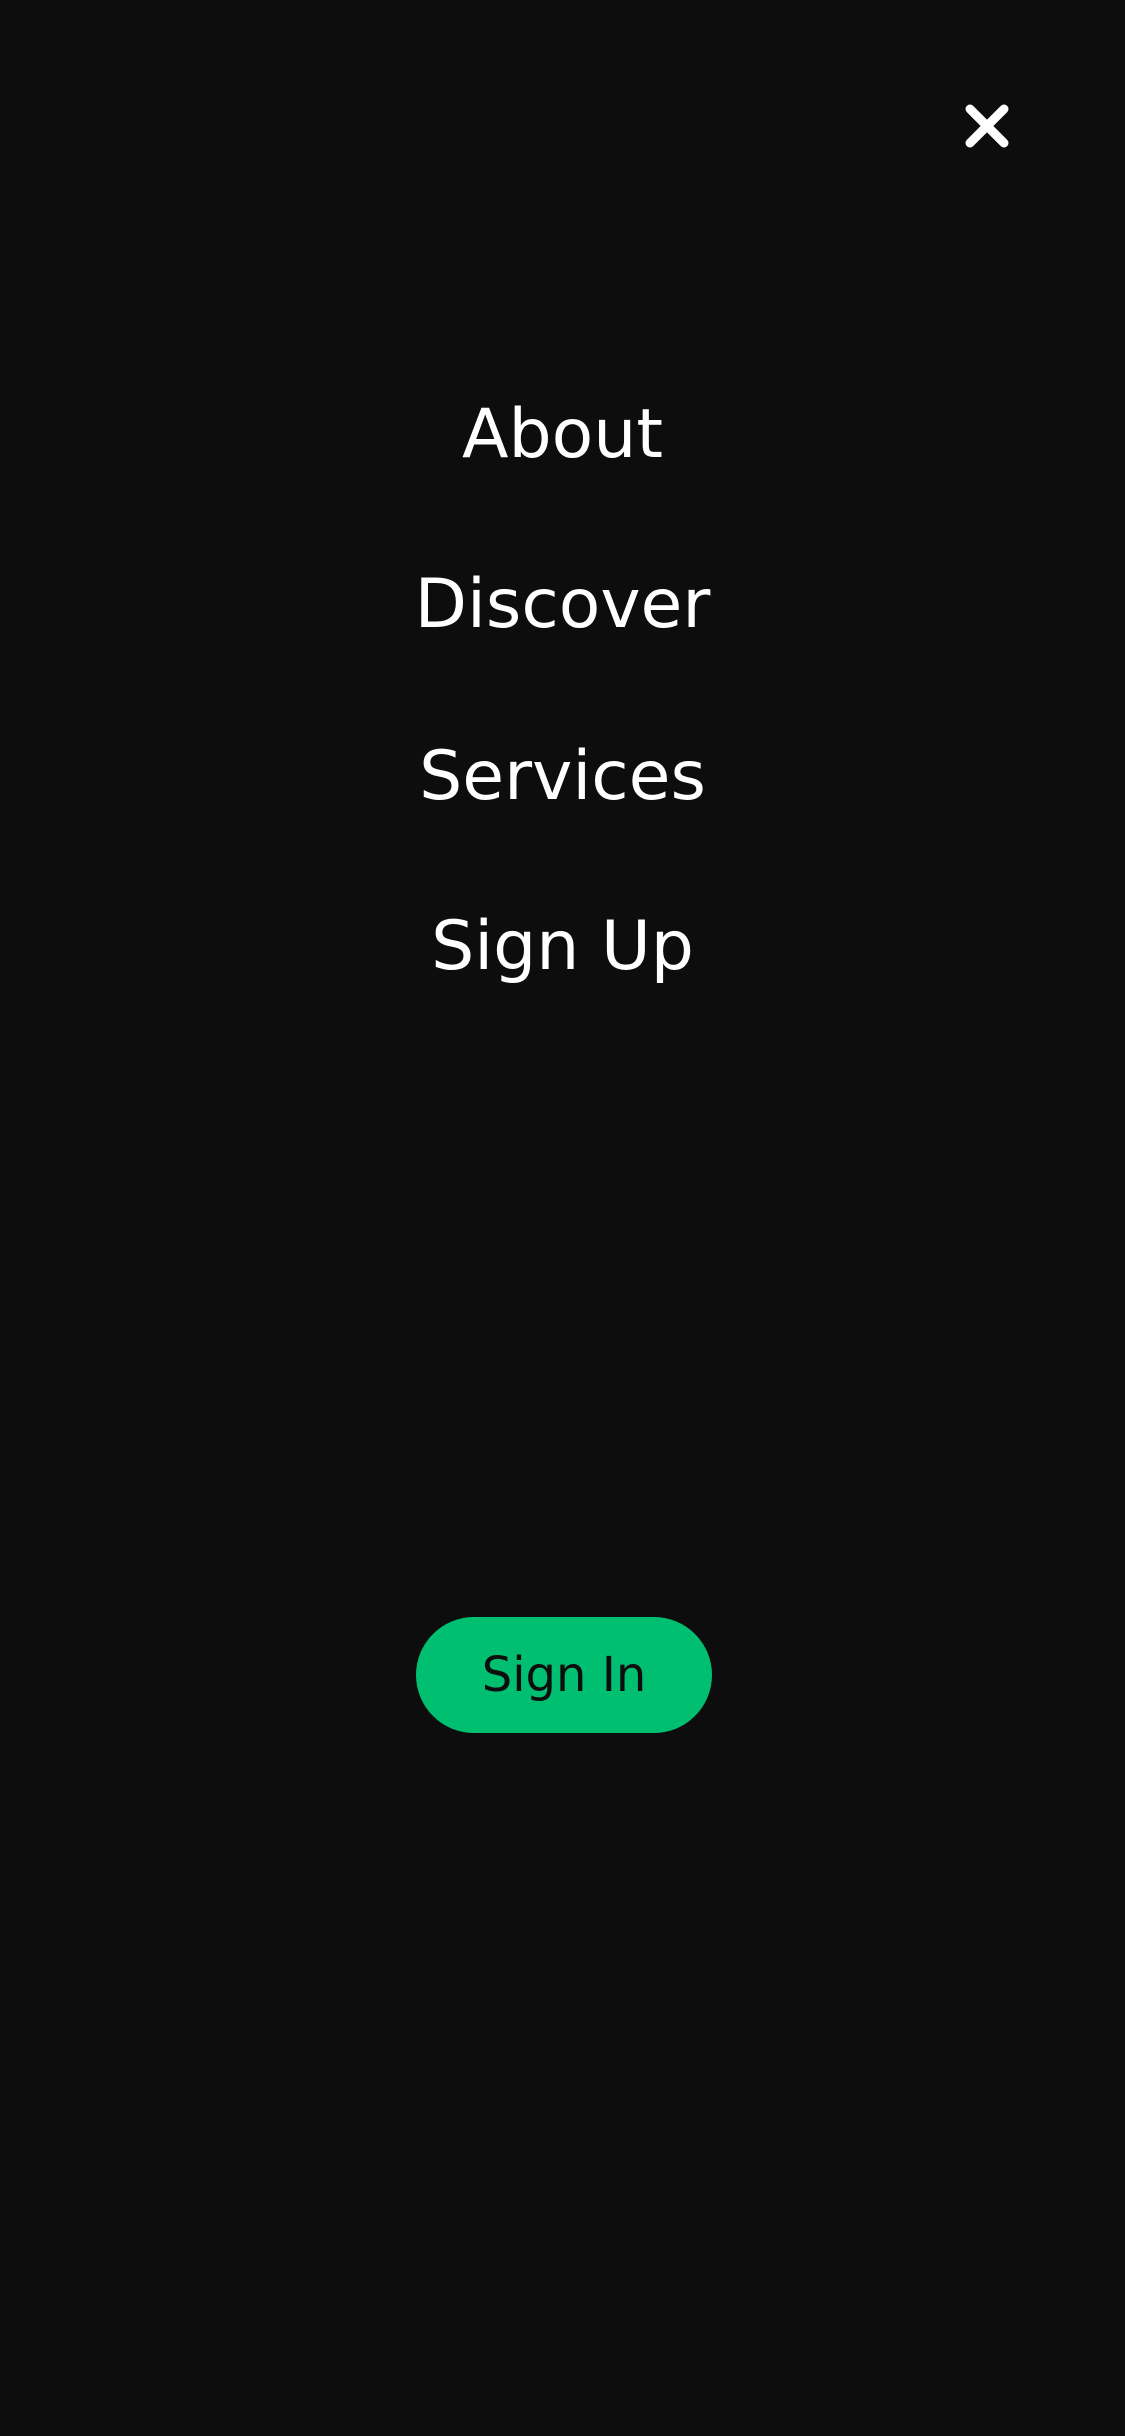  What do you see at coordinates (562, 947) in the screenshot?
I see `menu-item-sign-up: Sign Up` at bounding box center [562, 947].